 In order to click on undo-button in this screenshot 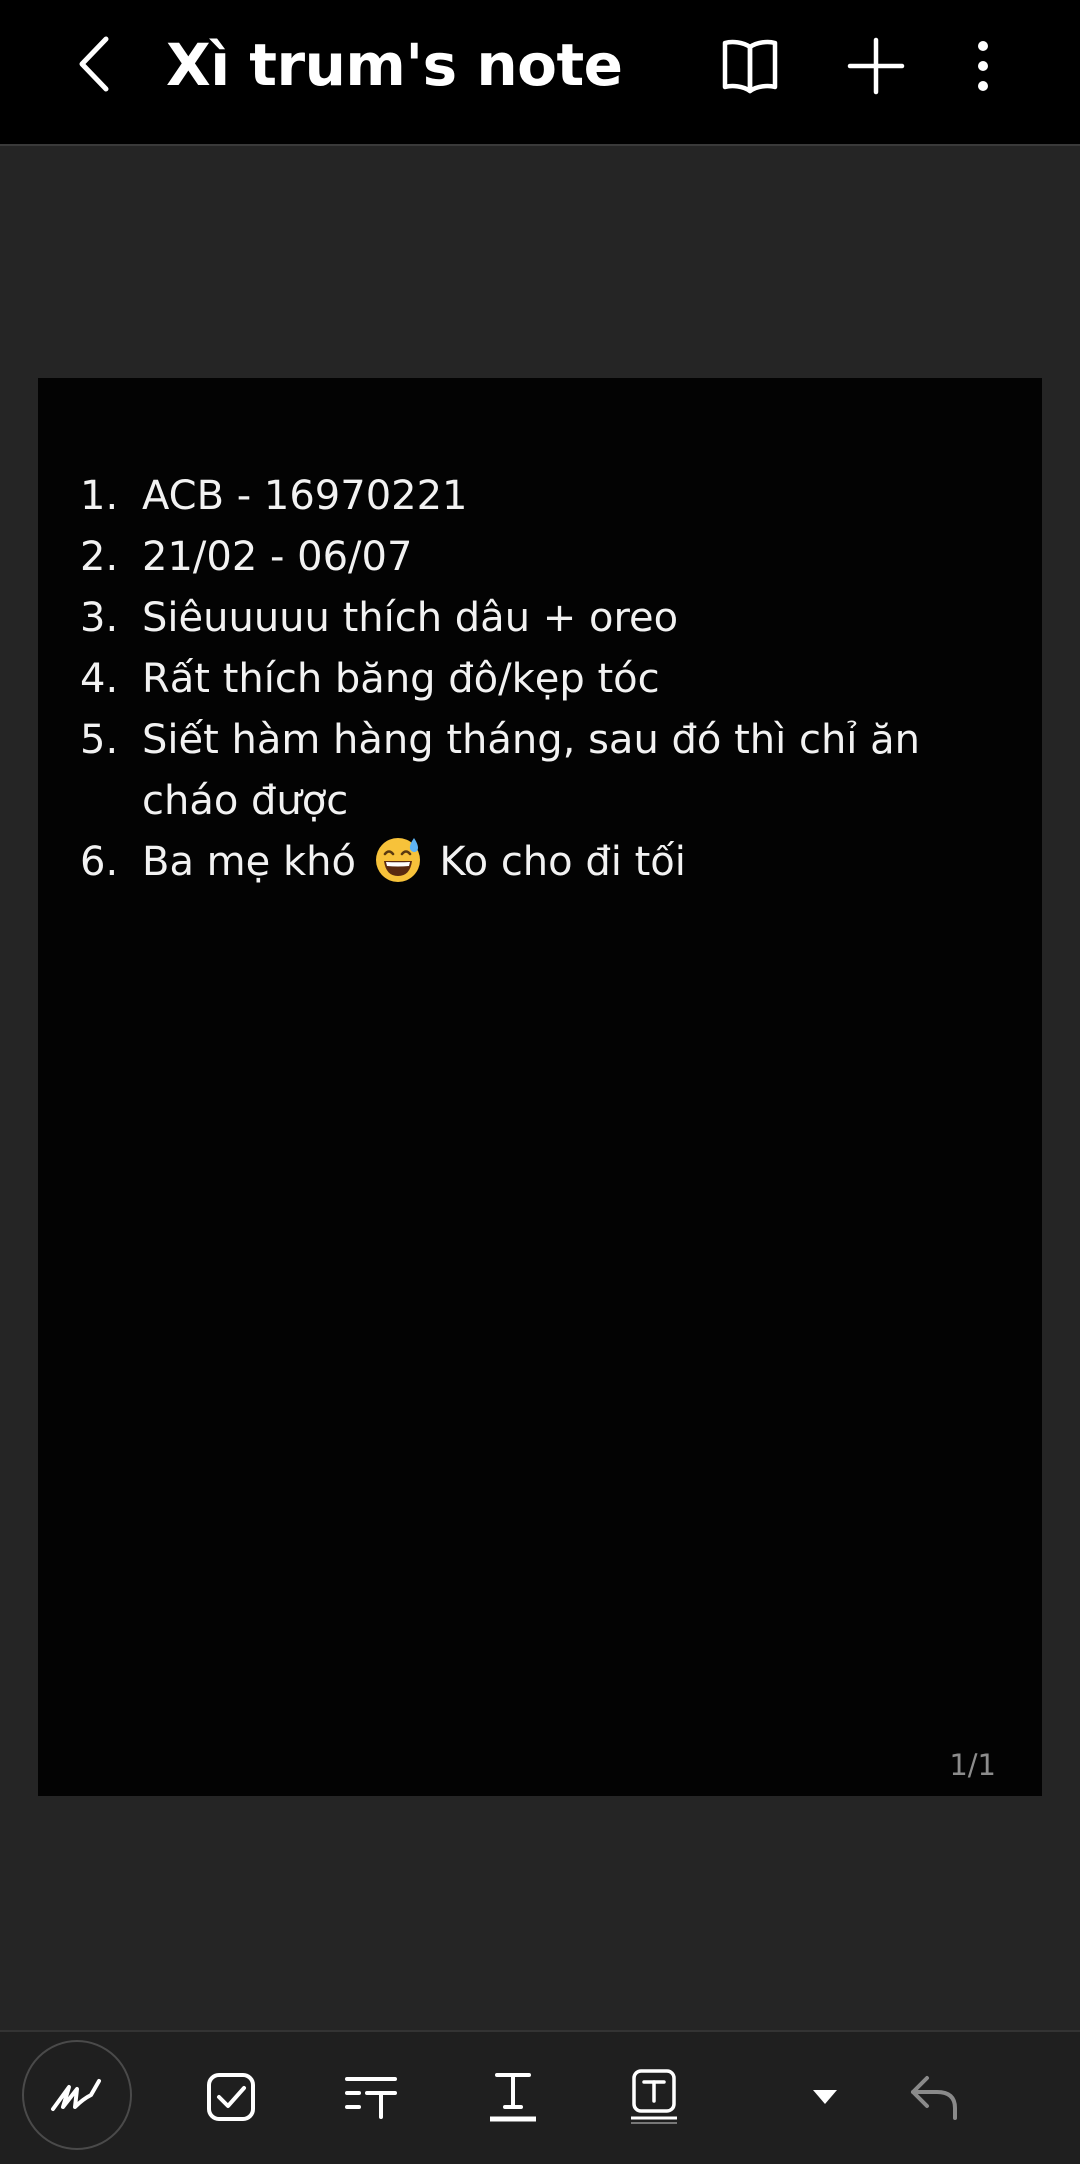, I will do `click(935, 2097)`.